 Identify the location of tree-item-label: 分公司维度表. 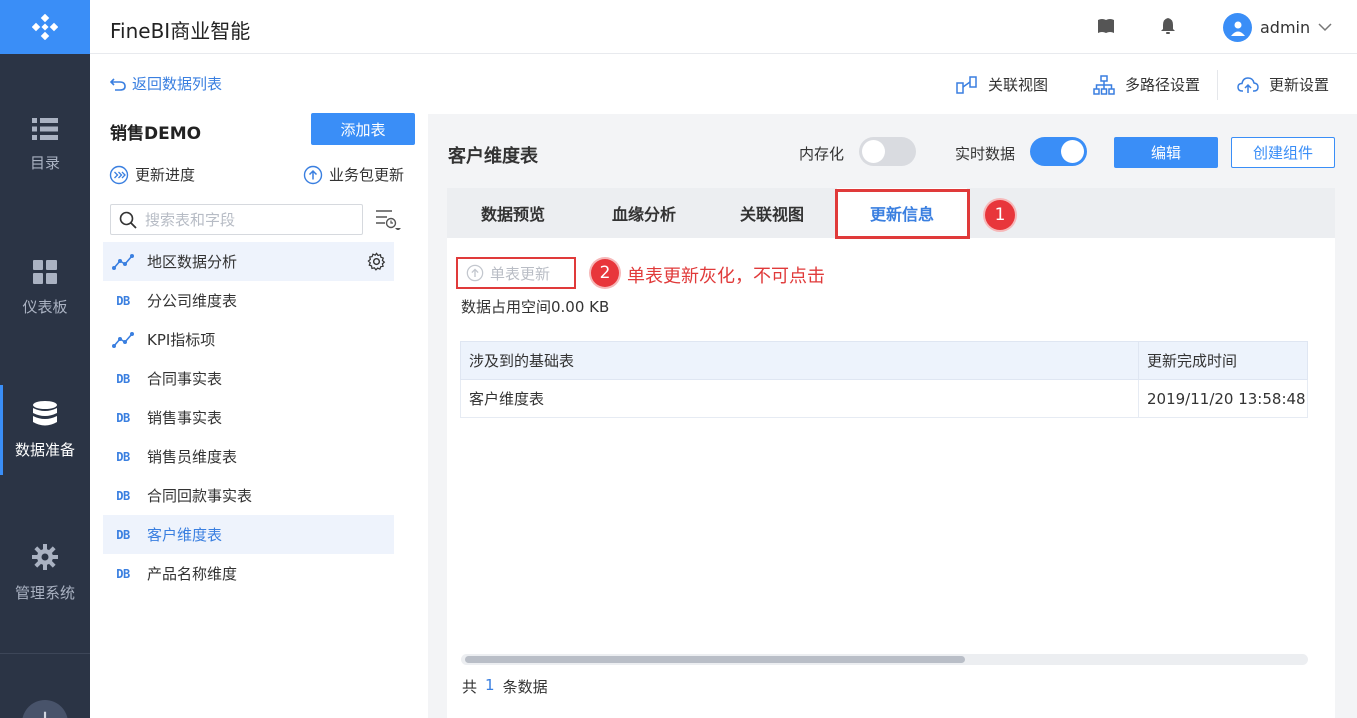
(192, 301).